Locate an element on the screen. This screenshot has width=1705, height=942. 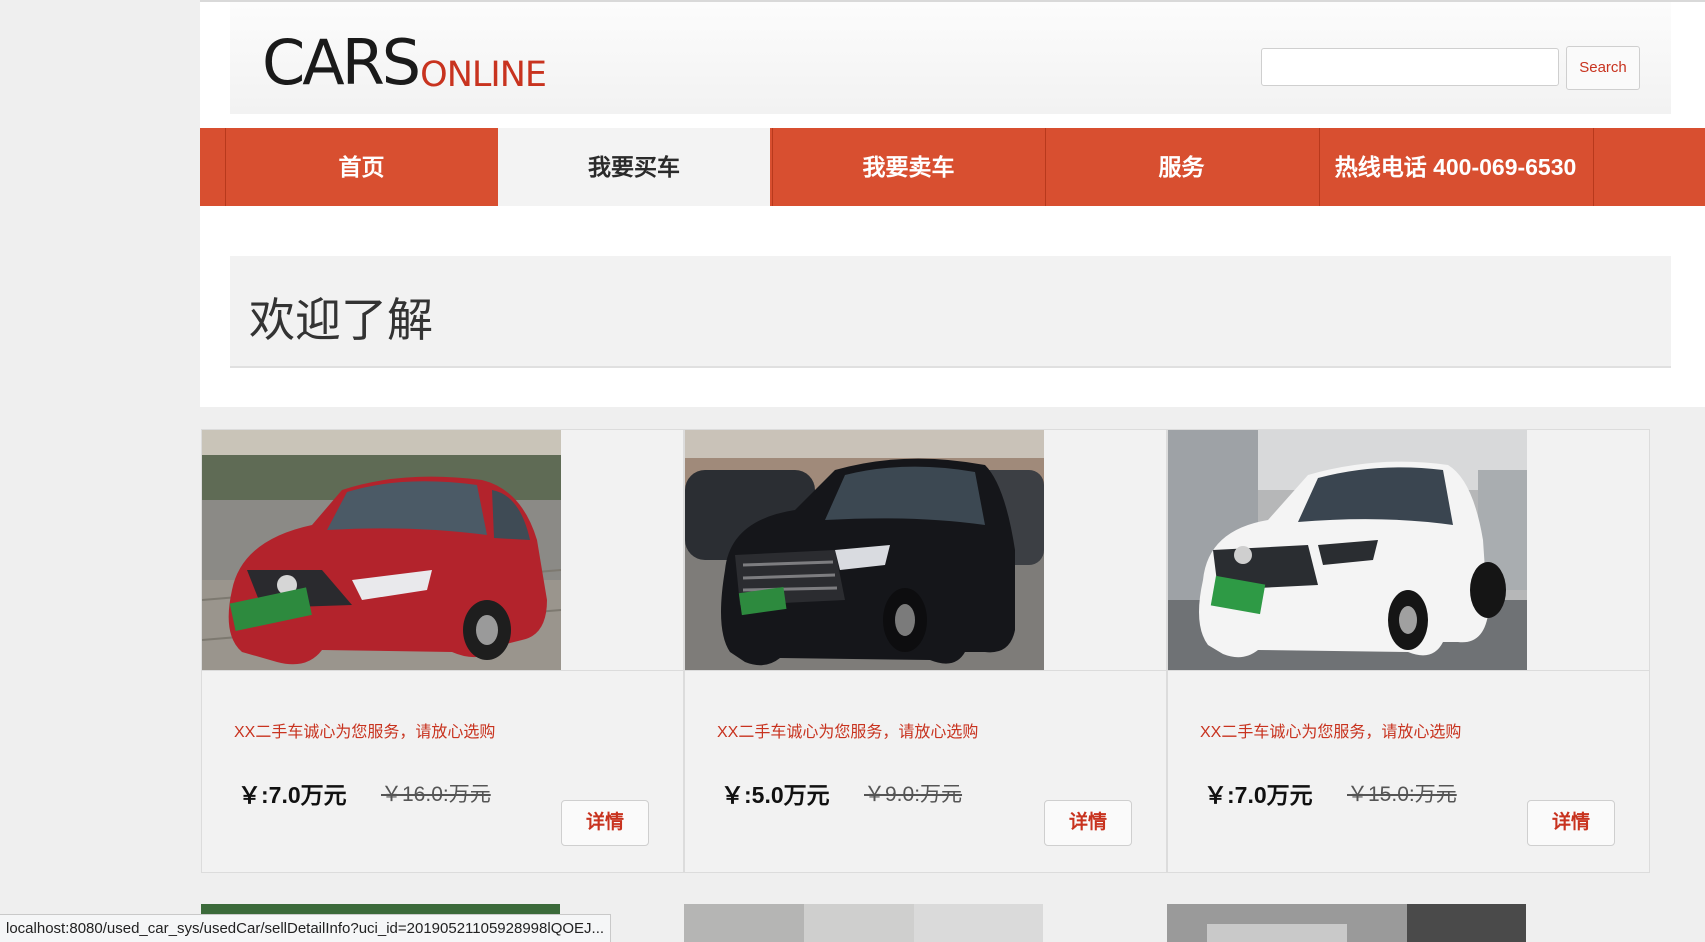
main-nav: 首页 我要买车 我要卖车 服务 热线电话 400-069-6530 is located at coordinates (952, 167).